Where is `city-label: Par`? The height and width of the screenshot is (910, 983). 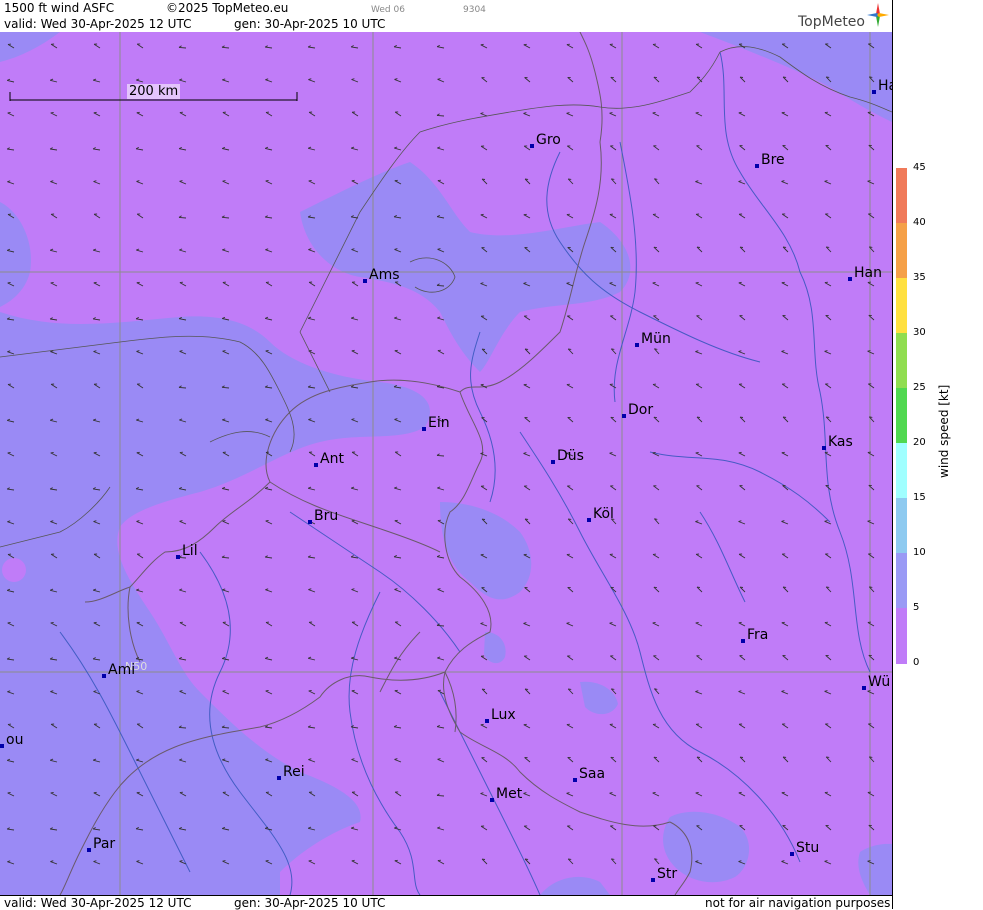
city-label: Par is located at coordinates (104, 844).